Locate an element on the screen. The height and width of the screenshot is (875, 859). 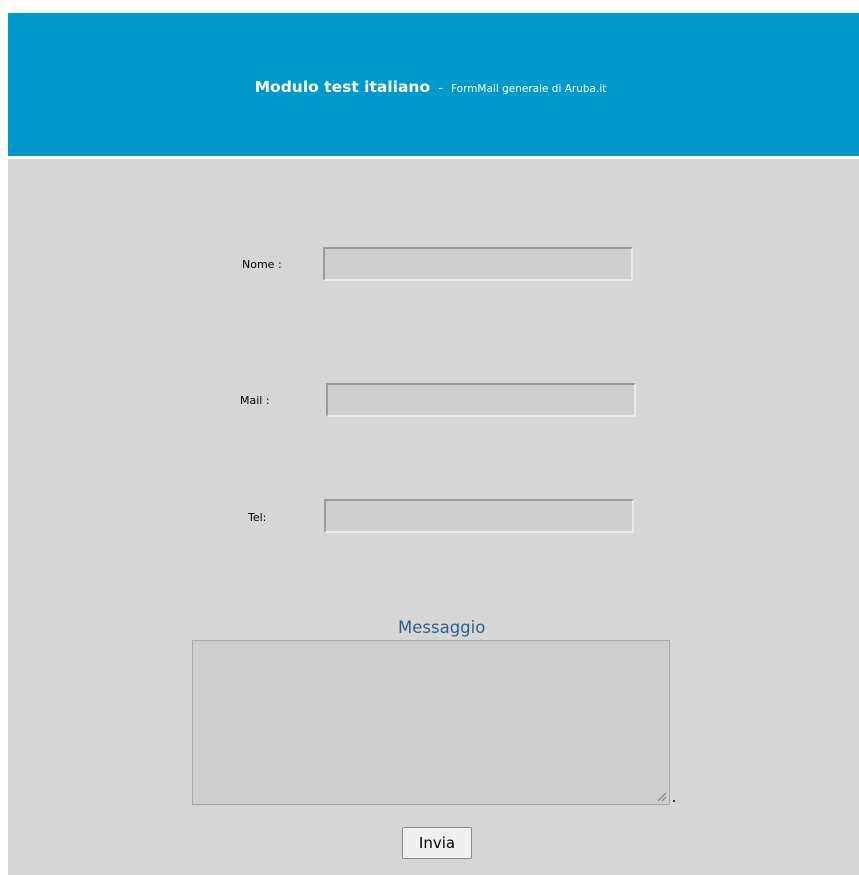
nome-field is located at coordinates (478, 264).